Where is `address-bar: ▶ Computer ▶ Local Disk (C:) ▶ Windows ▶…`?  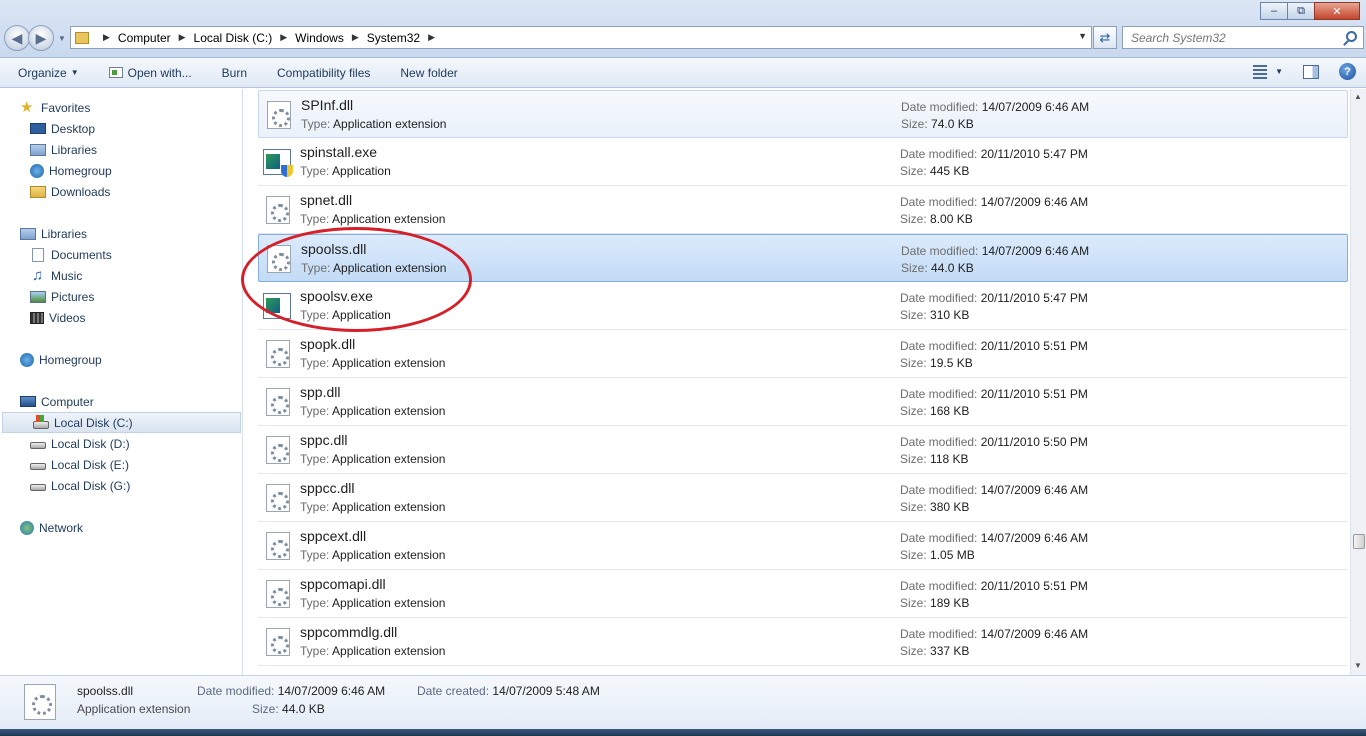
address-bar: ▶ Computer ▶ Local Disk (C:) ▶ Windows ▶… is located at coordinates (581, 37).